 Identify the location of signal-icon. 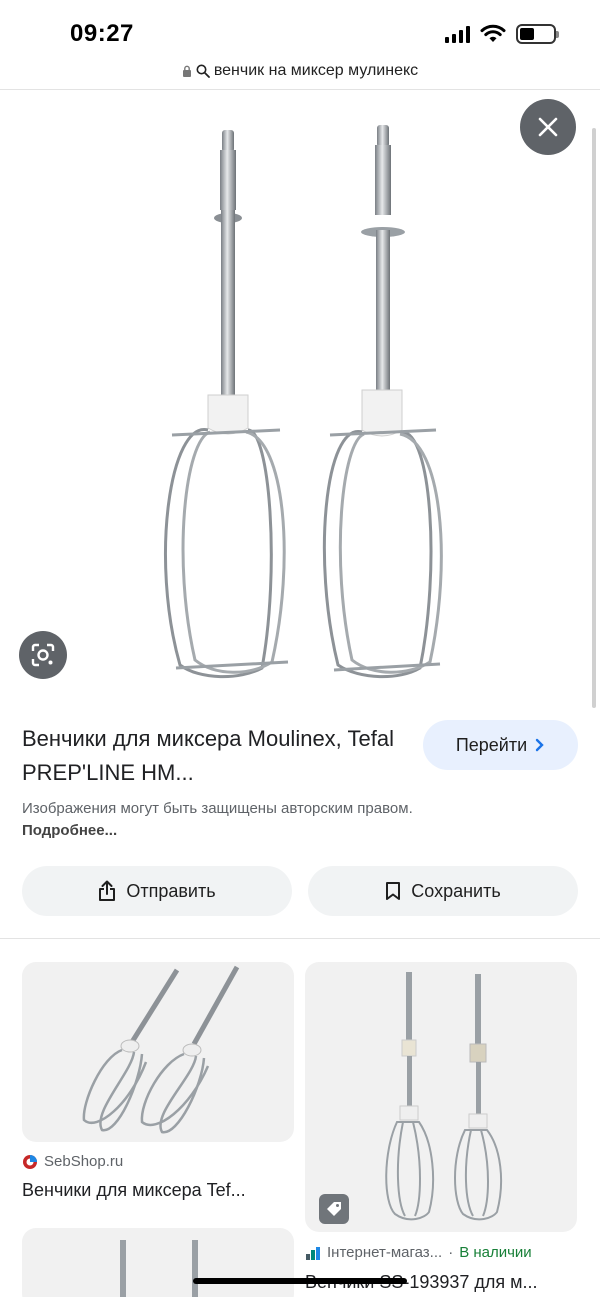
(457, 34).